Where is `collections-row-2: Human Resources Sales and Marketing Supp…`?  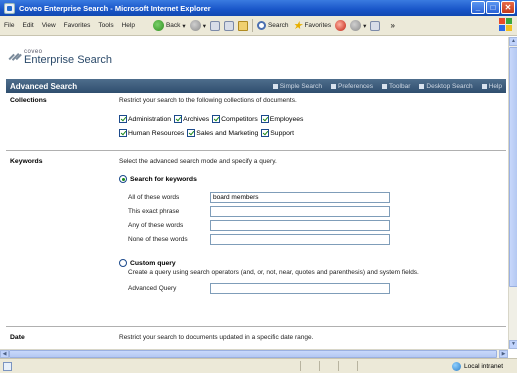 collections-row-2: Human Resources Sales and Marketing Supp… is located at coordinates (206, 133).